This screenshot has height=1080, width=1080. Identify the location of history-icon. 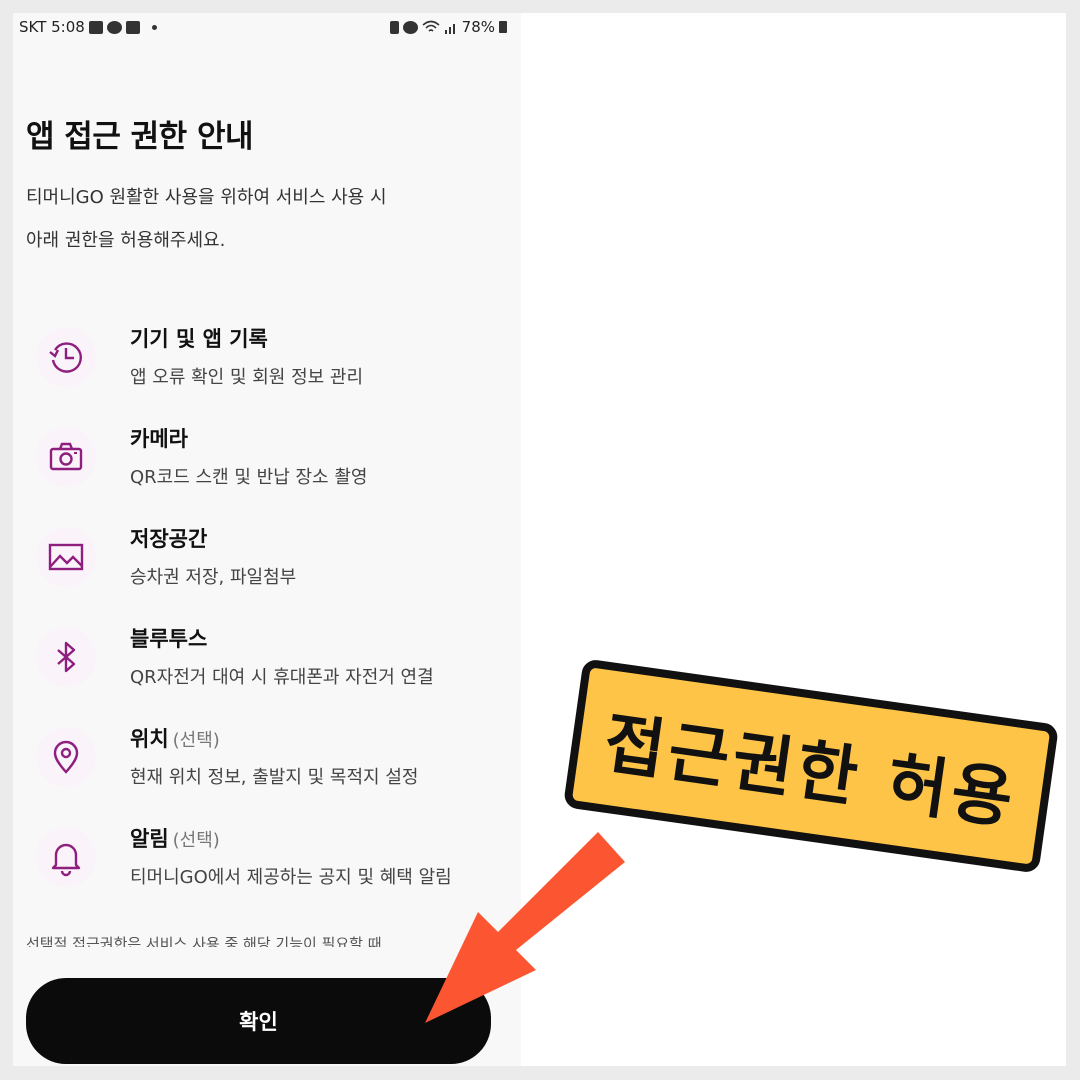
(66, 357).